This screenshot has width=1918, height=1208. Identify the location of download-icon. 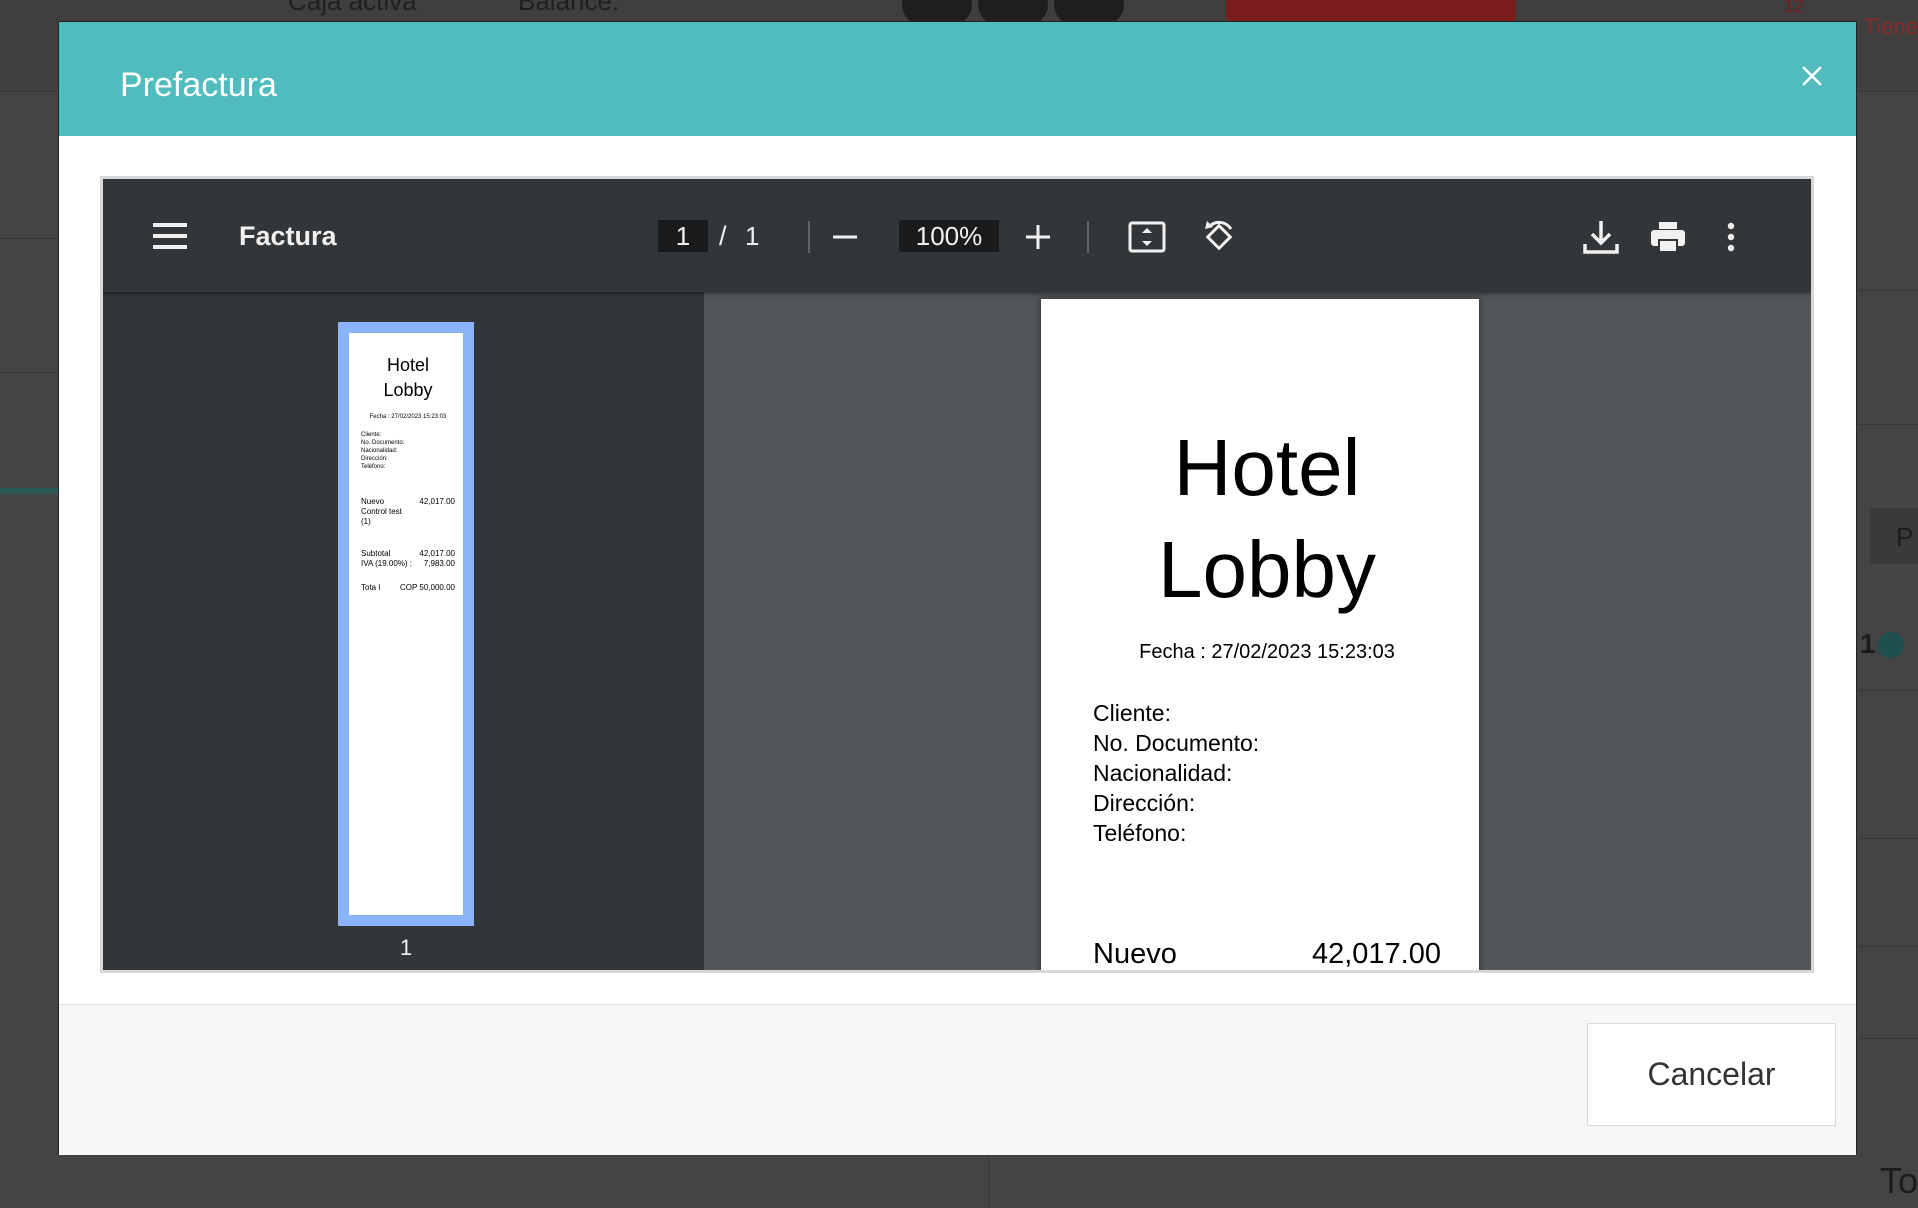
(1601, 237).